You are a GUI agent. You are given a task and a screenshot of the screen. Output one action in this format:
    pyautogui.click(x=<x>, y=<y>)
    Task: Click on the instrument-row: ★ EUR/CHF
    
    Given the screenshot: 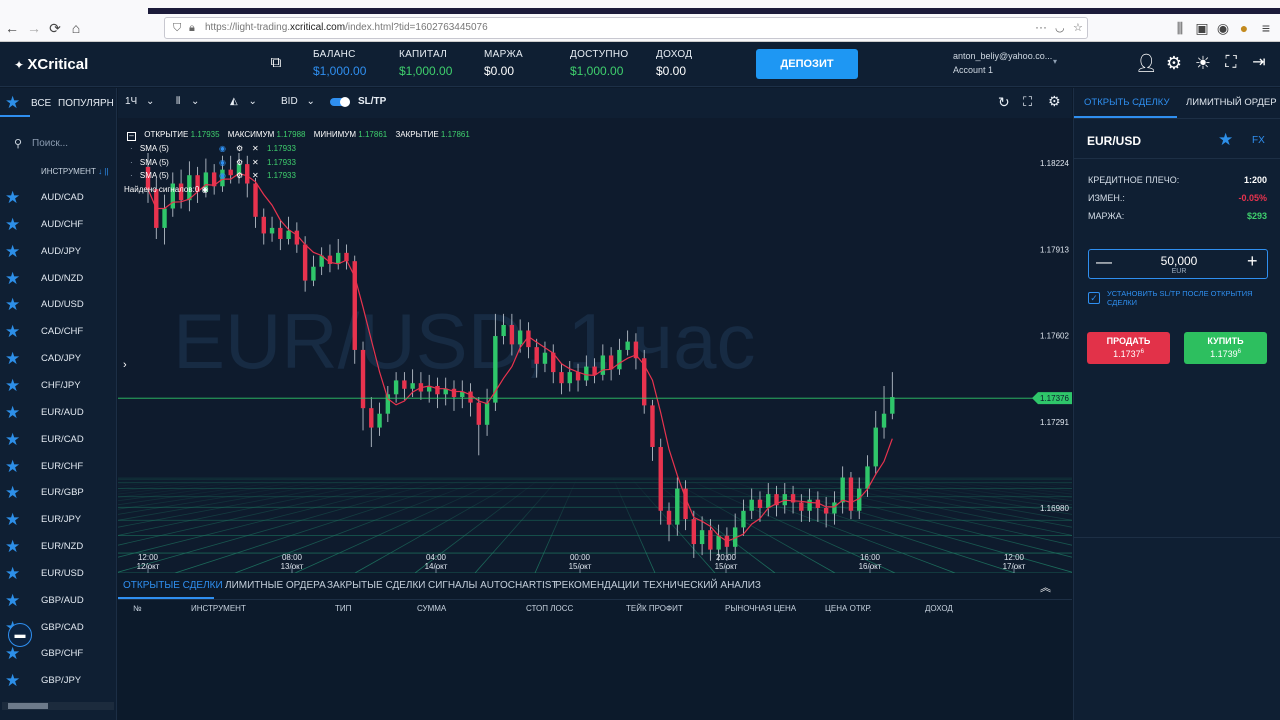 What is the action you would take?
    pyautogui.click(x=58, y=467)
    